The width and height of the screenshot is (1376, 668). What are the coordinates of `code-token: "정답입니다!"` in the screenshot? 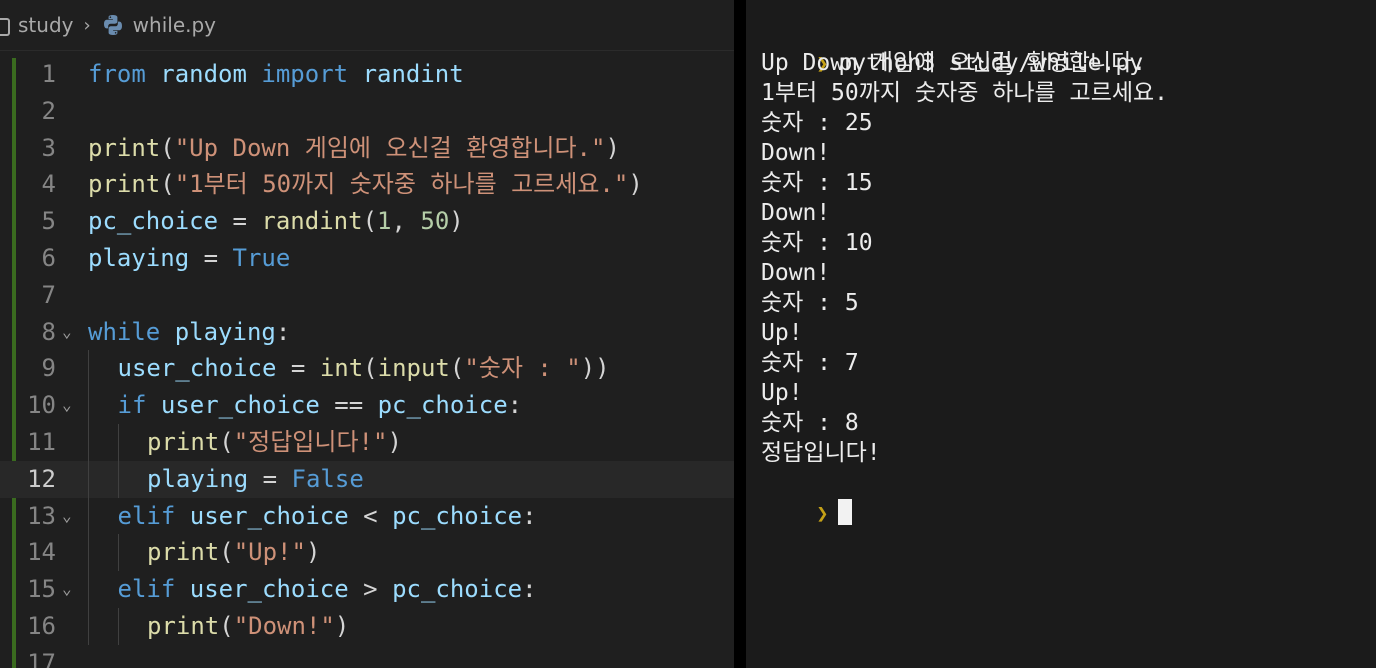 It's located at (310, 441).